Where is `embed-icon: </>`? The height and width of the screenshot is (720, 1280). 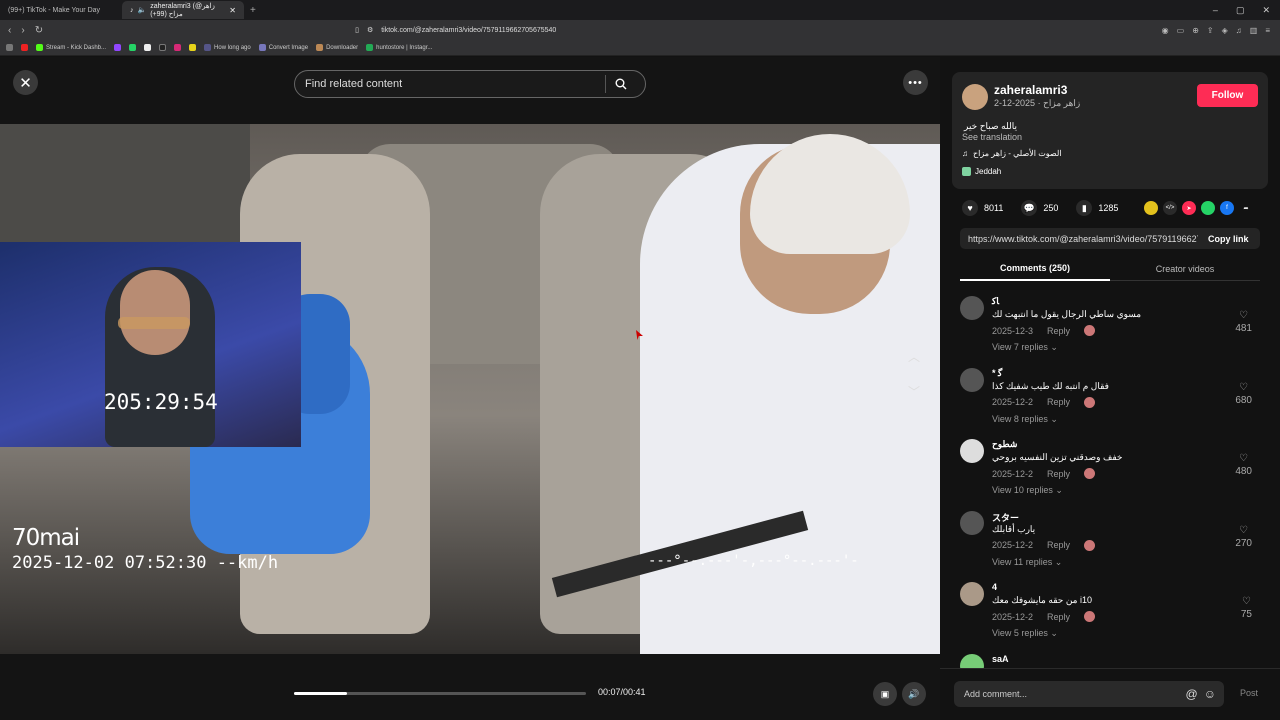 embed-icon: </> is located at coordinates (1170, 208).